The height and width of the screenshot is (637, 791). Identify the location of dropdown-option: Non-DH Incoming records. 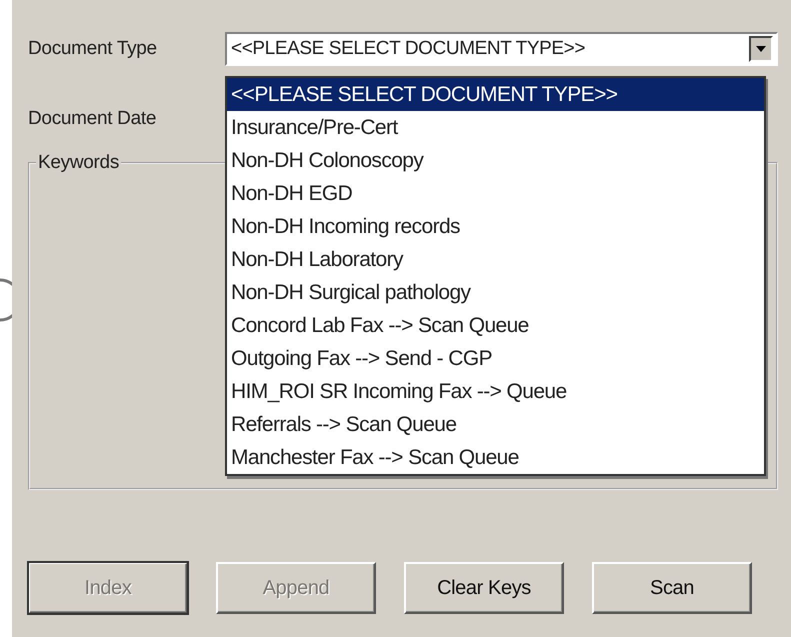
(495, 226).